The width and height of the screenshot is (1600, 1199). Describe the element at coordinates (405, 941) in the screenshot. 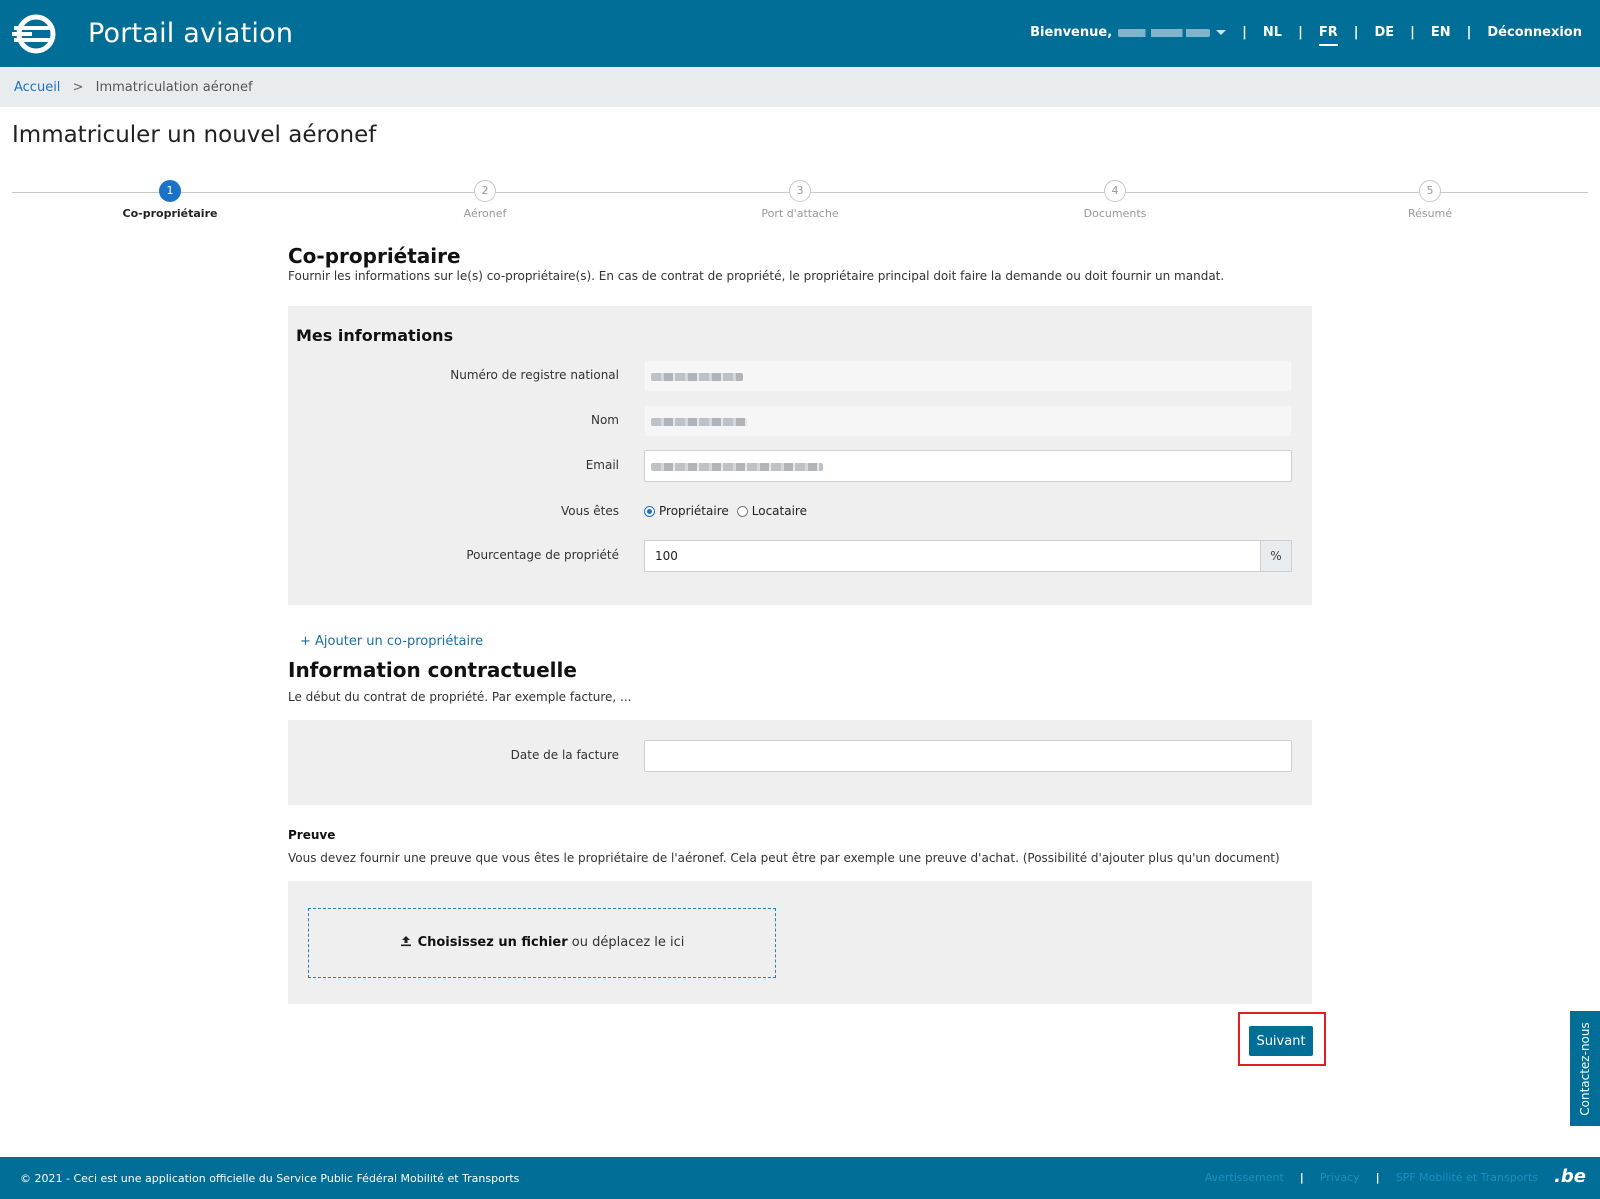

I see `upload-icon` at that location.